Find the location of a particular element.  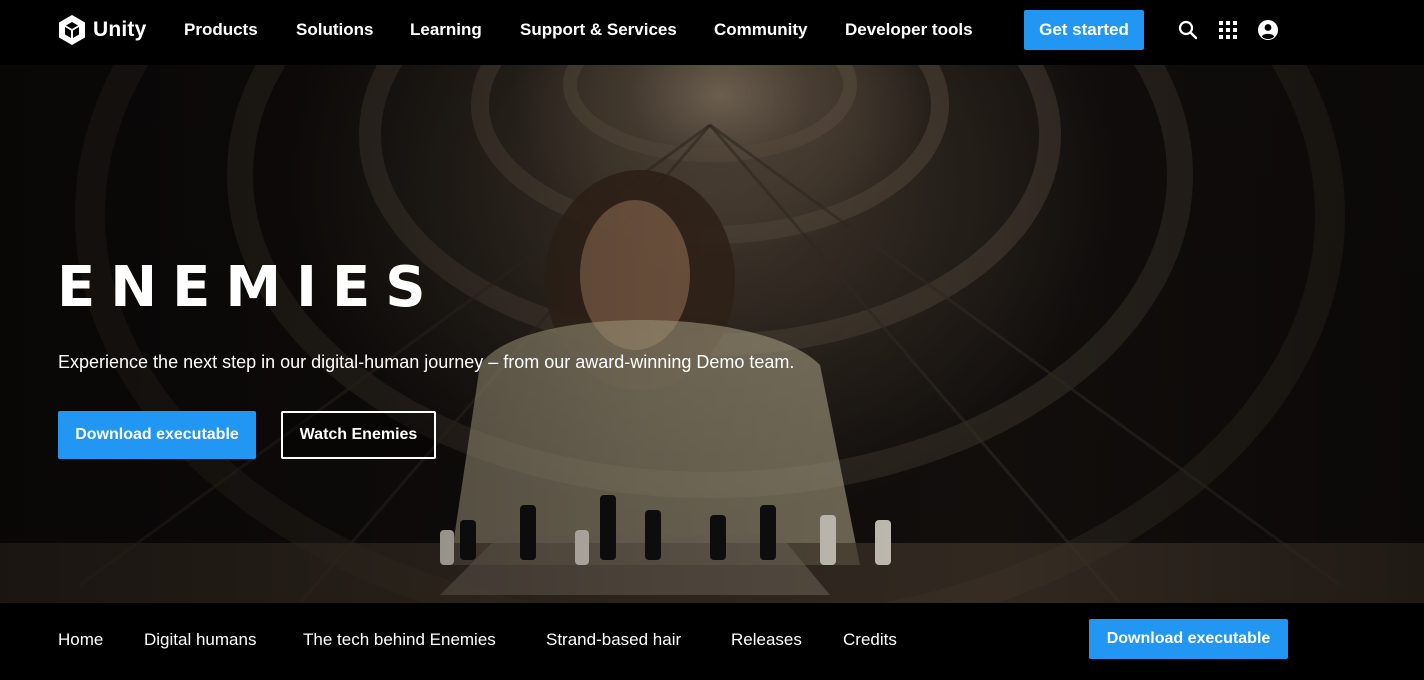

get-started-button: Get started is located at coordinates (1084, 30).